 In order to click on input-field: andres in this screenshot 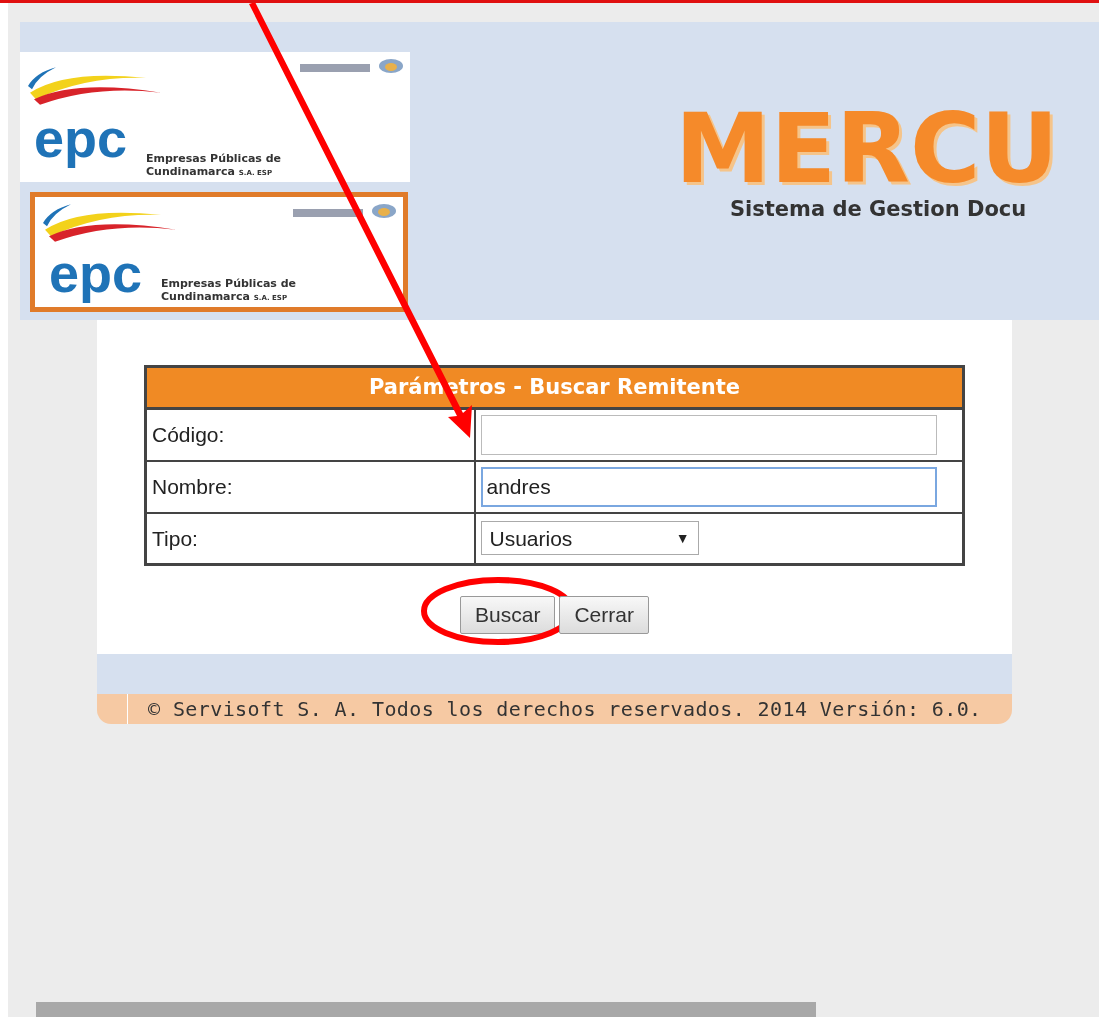, I will do `click(708, 486)`.